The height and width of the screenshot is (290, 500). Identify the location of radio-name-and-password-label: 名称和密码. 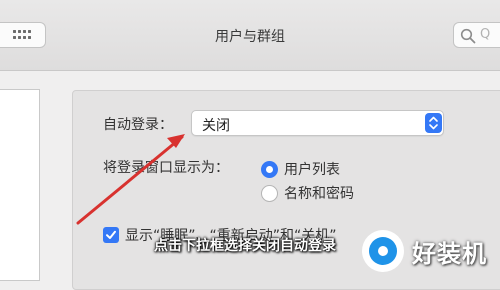
(319, 194).